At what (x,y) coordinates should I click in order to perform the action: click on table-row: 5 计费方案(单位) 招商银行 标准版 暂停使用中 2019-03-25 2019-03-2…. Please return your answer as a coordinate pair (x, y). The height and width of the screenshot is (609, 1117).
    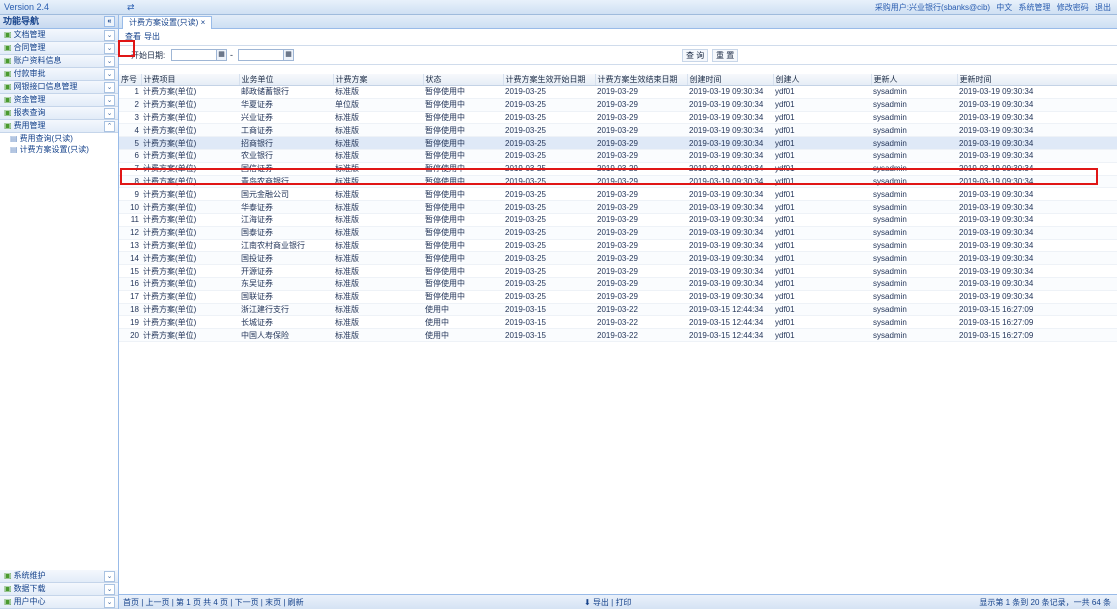
    Looking at the image, I should click on (618, 143).